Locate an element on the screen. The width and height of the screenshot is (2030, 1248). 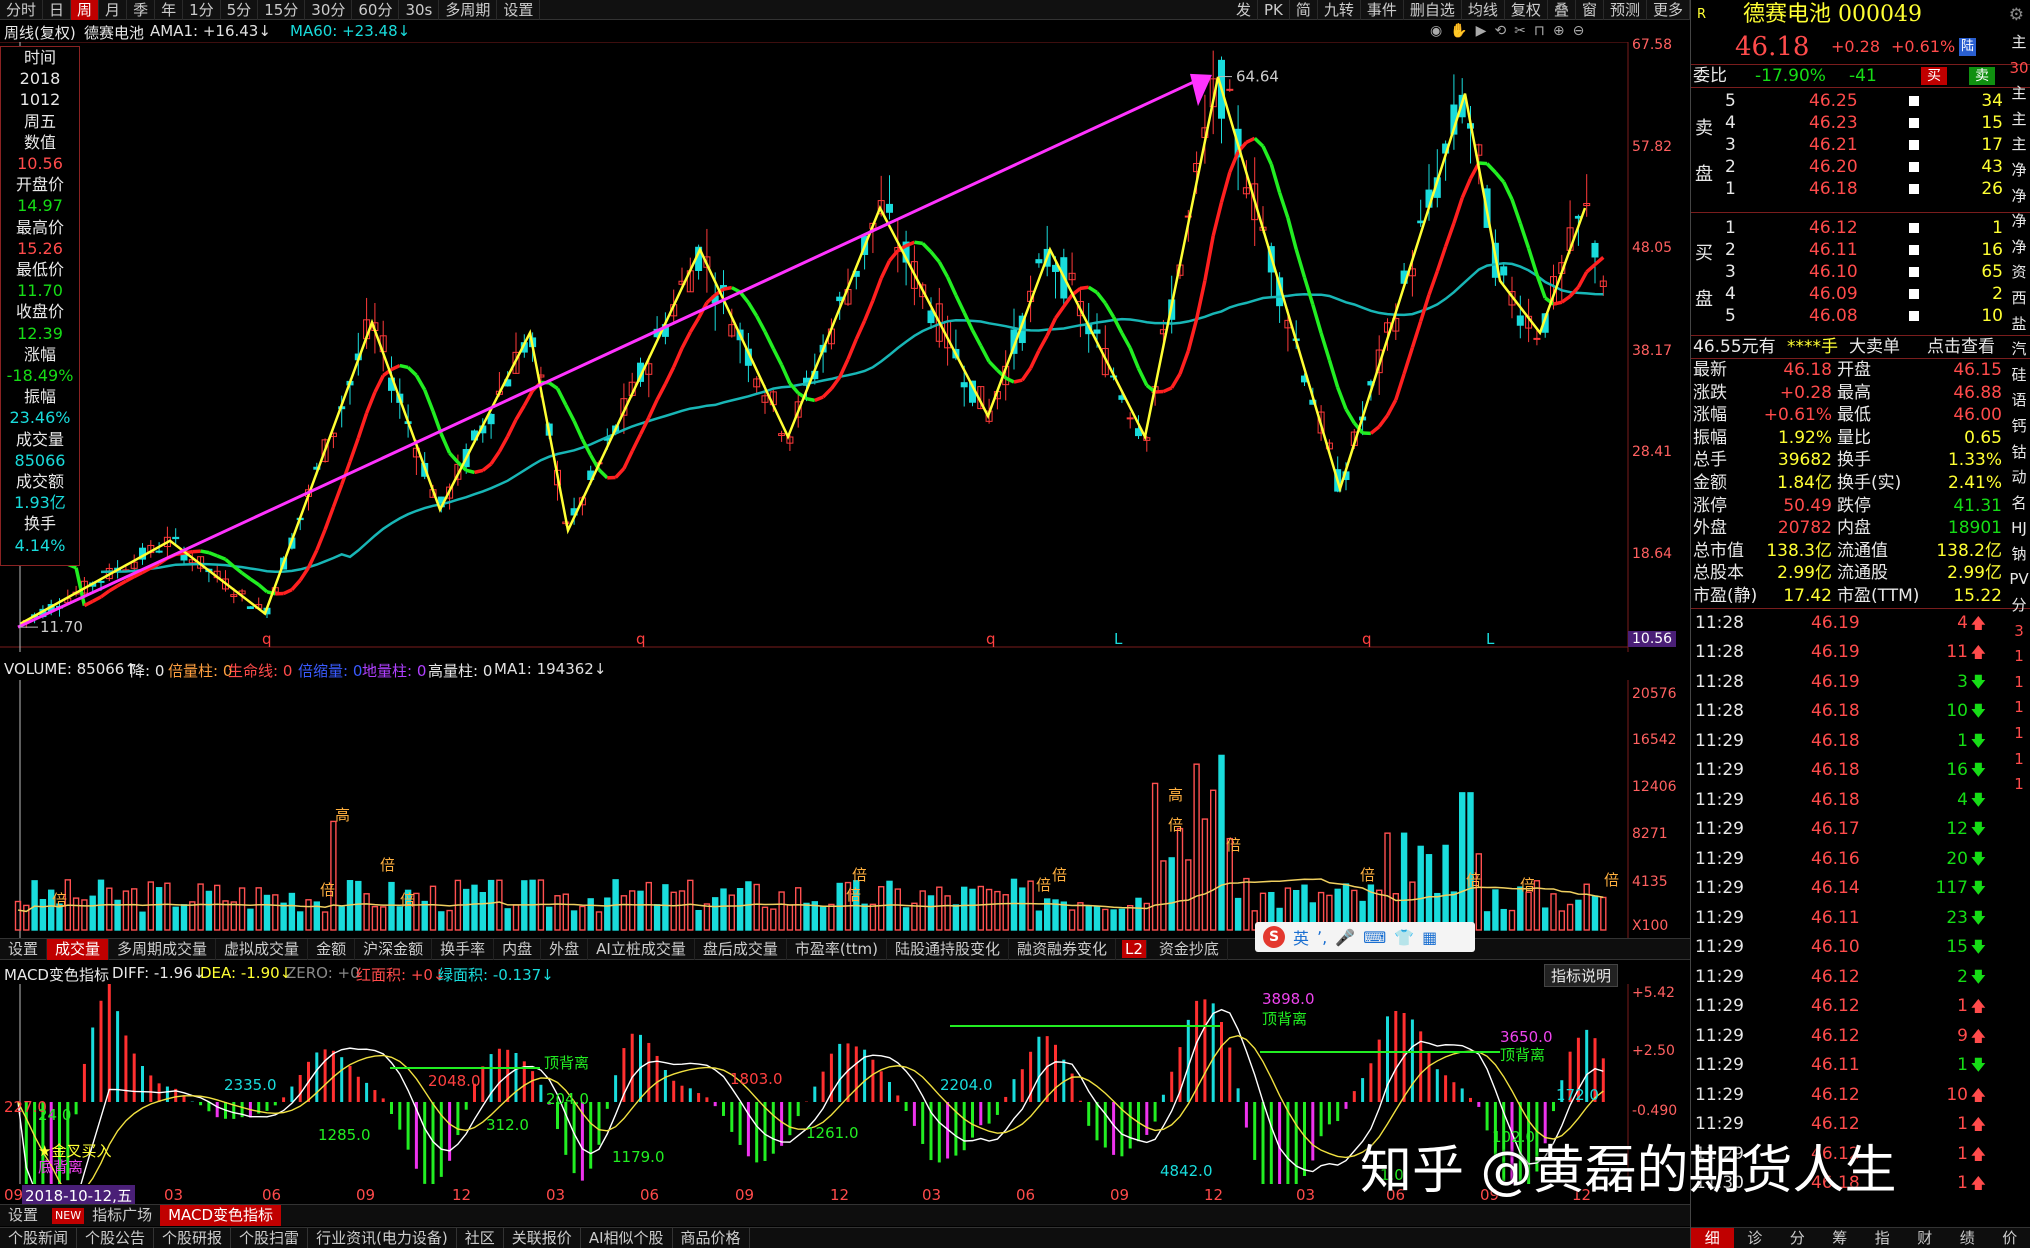
news-tab: 个股新闻 is located at coordinates (39, 1238).